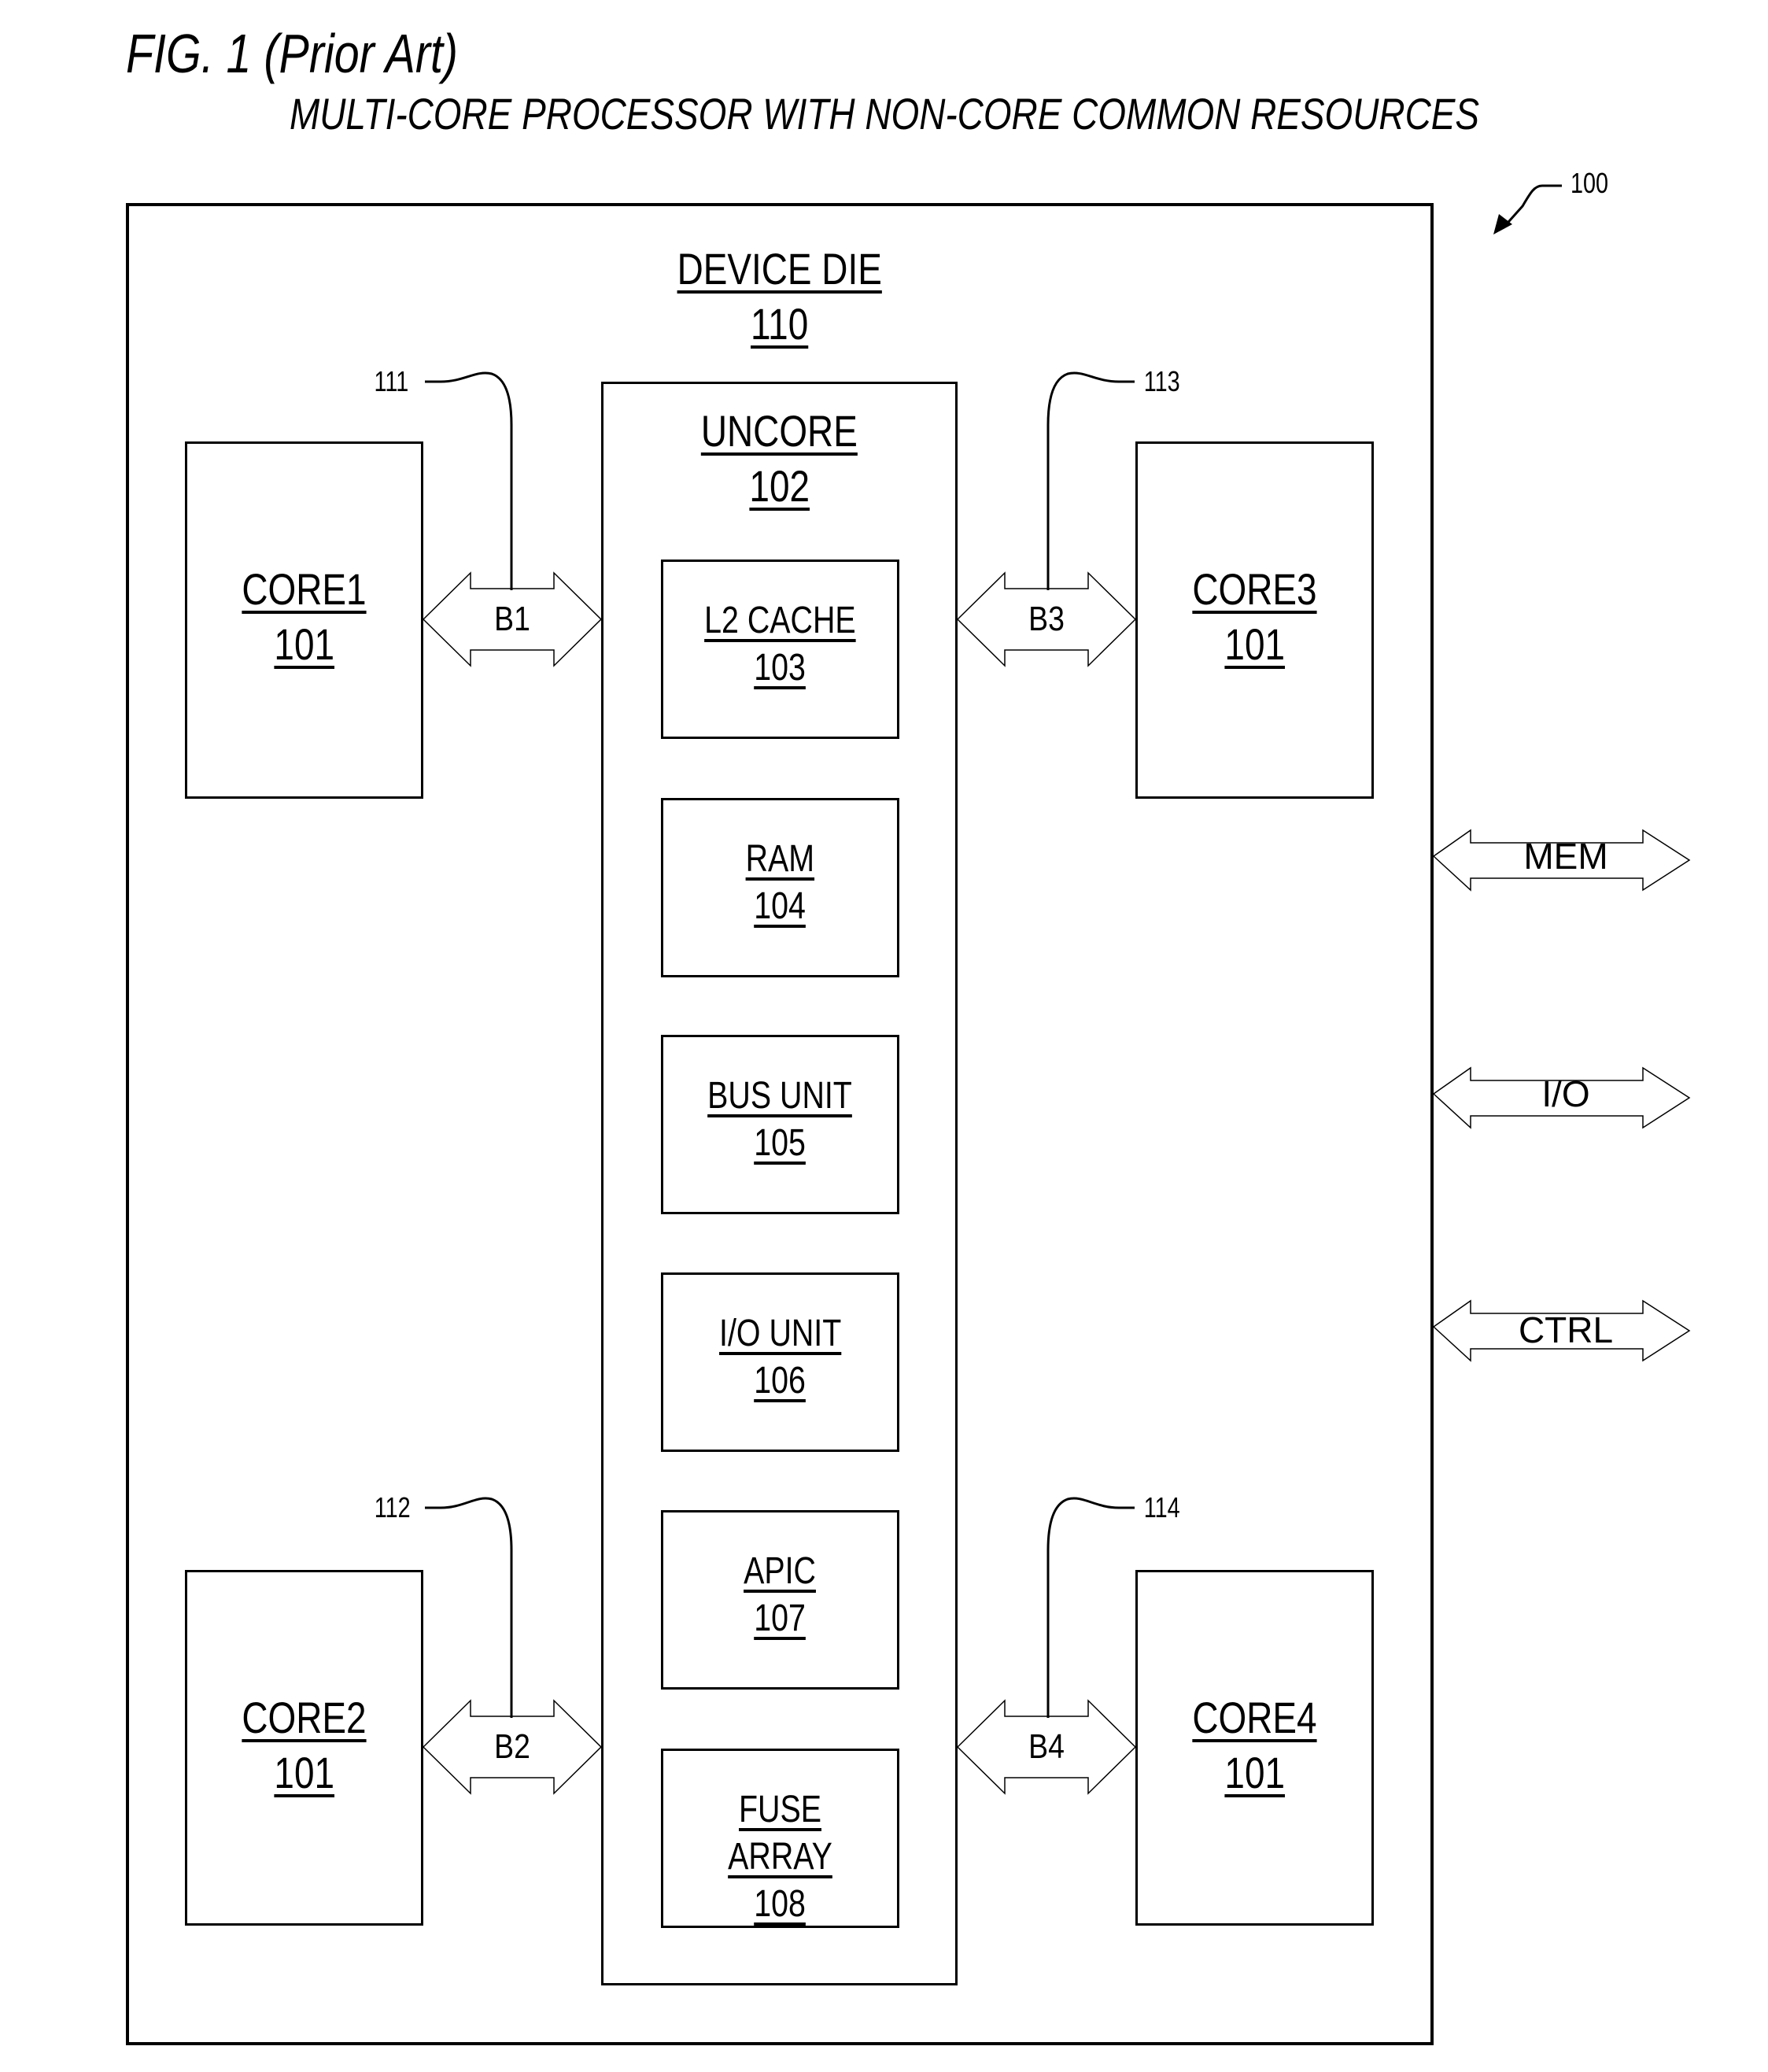 Image resolution: width=1768 pixels, height=2072 pixels. What do you see at coordinates (780, 1096) in the screenshot?
I see `bus-unit-label: BUS UNIT` at bounding box center [780, 1096].